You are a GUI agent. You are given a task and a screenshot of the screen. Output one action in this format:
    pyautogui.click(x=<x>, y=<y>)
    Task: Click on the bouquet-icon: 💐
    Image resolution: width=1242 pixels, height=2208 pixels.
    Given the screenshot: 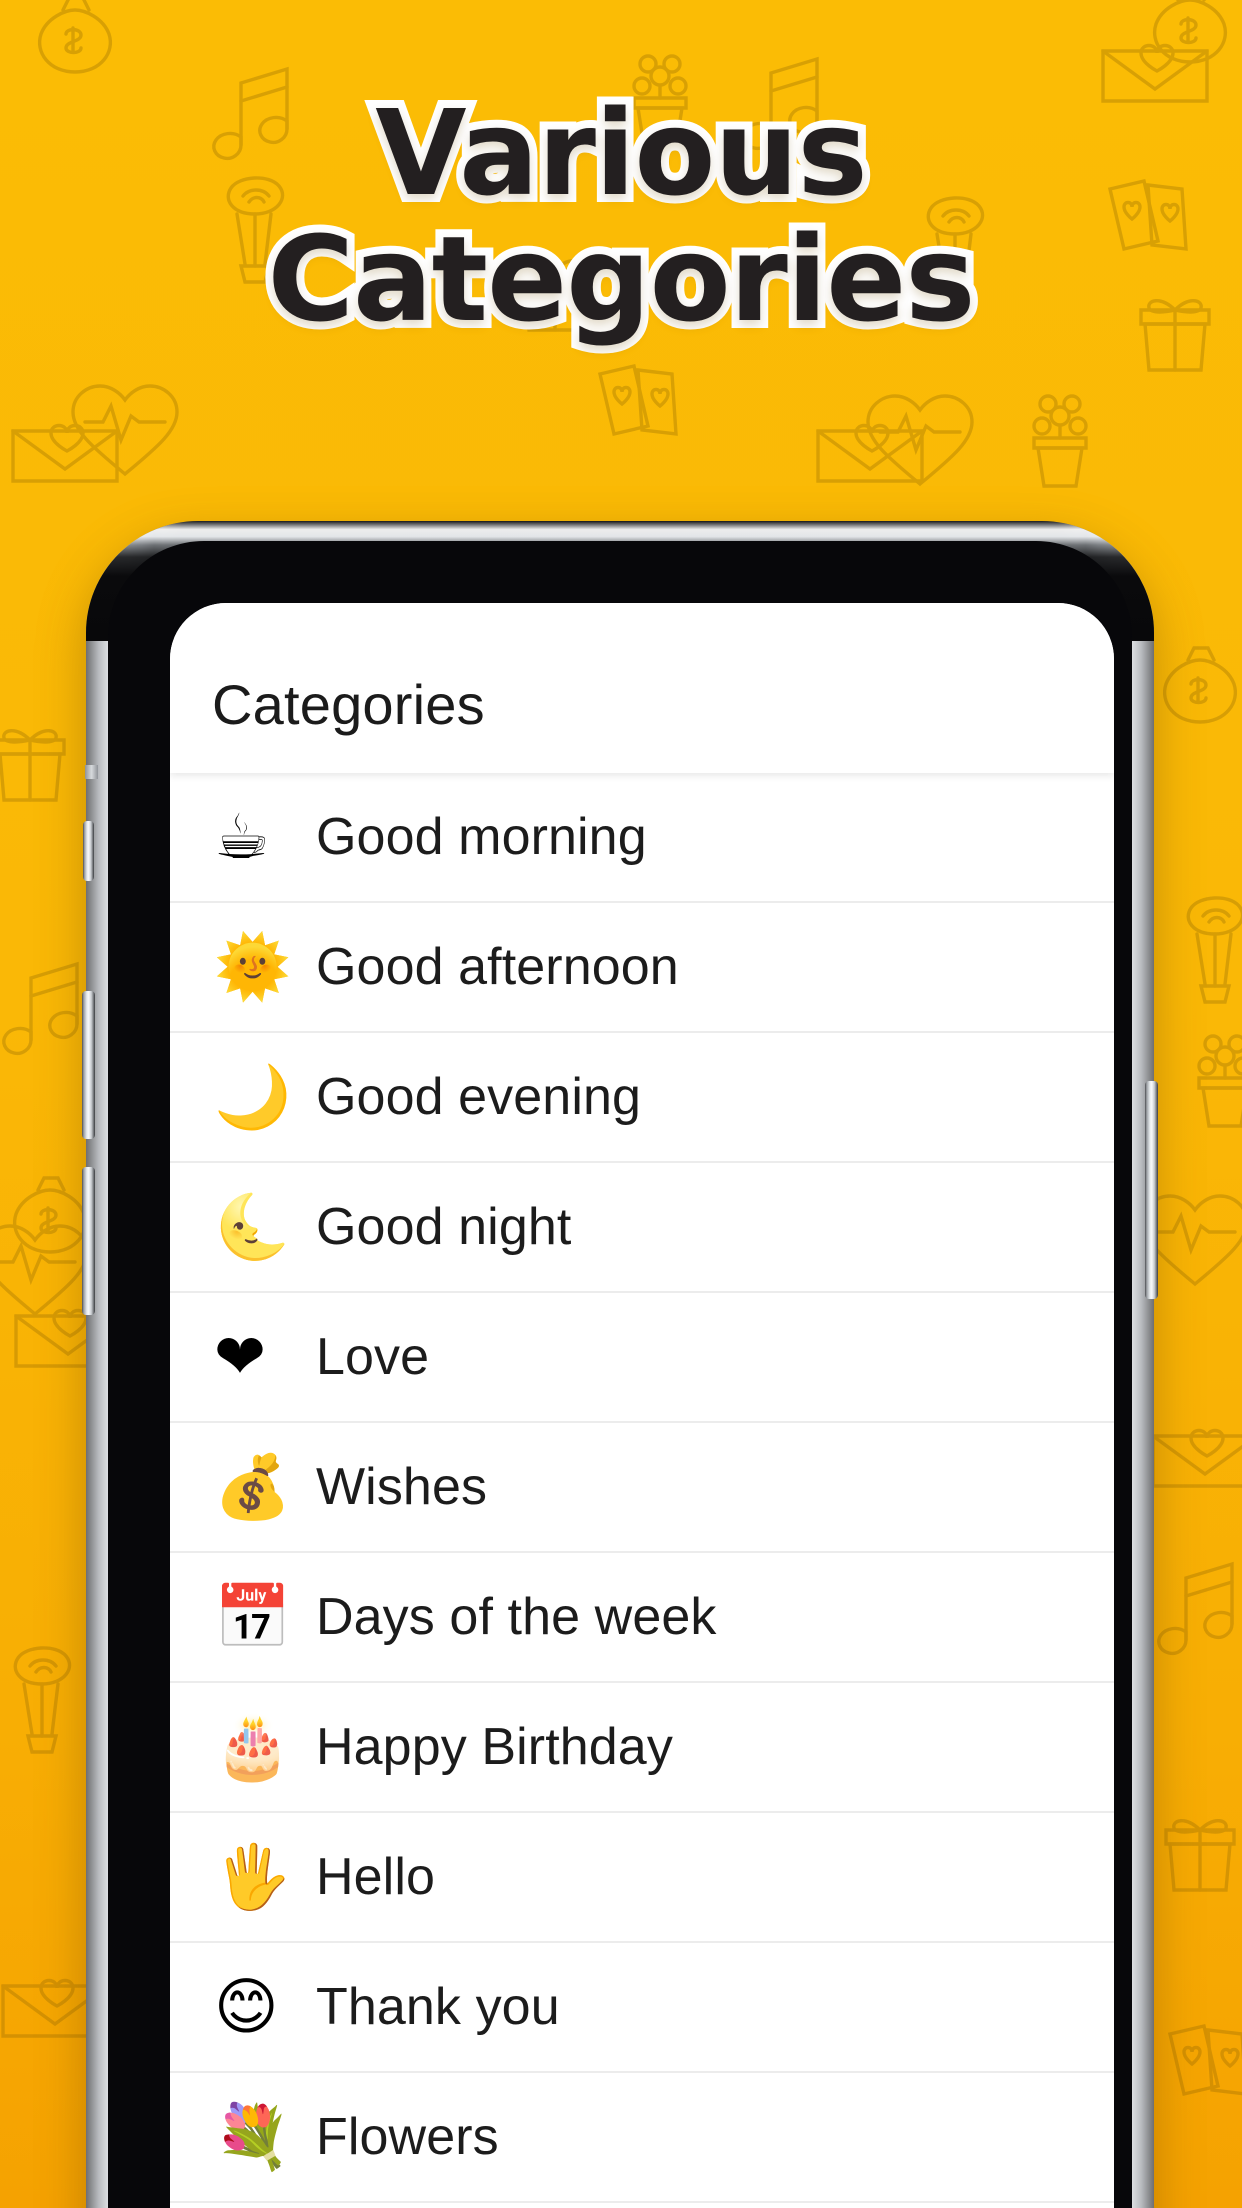 What is the action you would take?
    pyautogui.click(x=253, y=2136)
    